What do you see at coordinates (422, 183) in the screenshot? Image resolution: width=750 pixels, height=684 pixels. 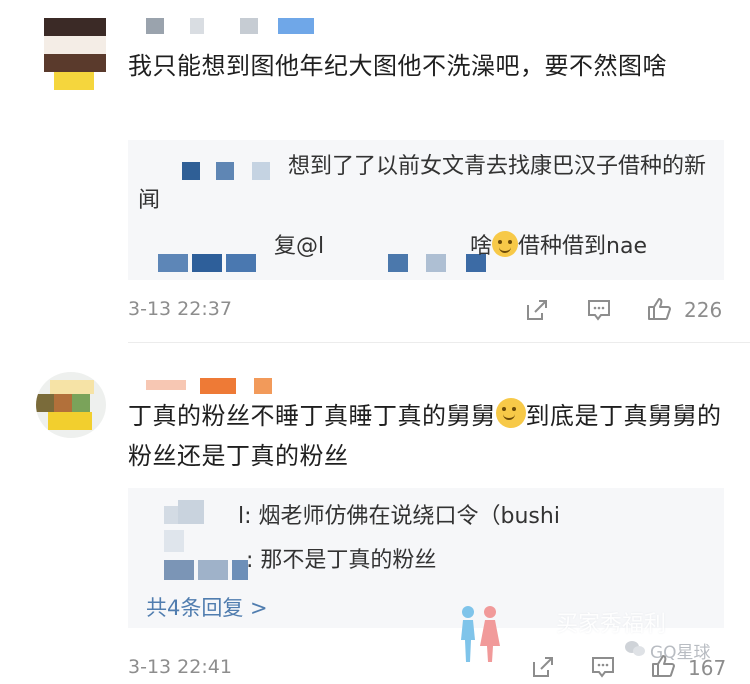 I see `reply-text: 想到了了以前女文青去找康巴汉子借种的新闻` at bounding box center [422, 183].